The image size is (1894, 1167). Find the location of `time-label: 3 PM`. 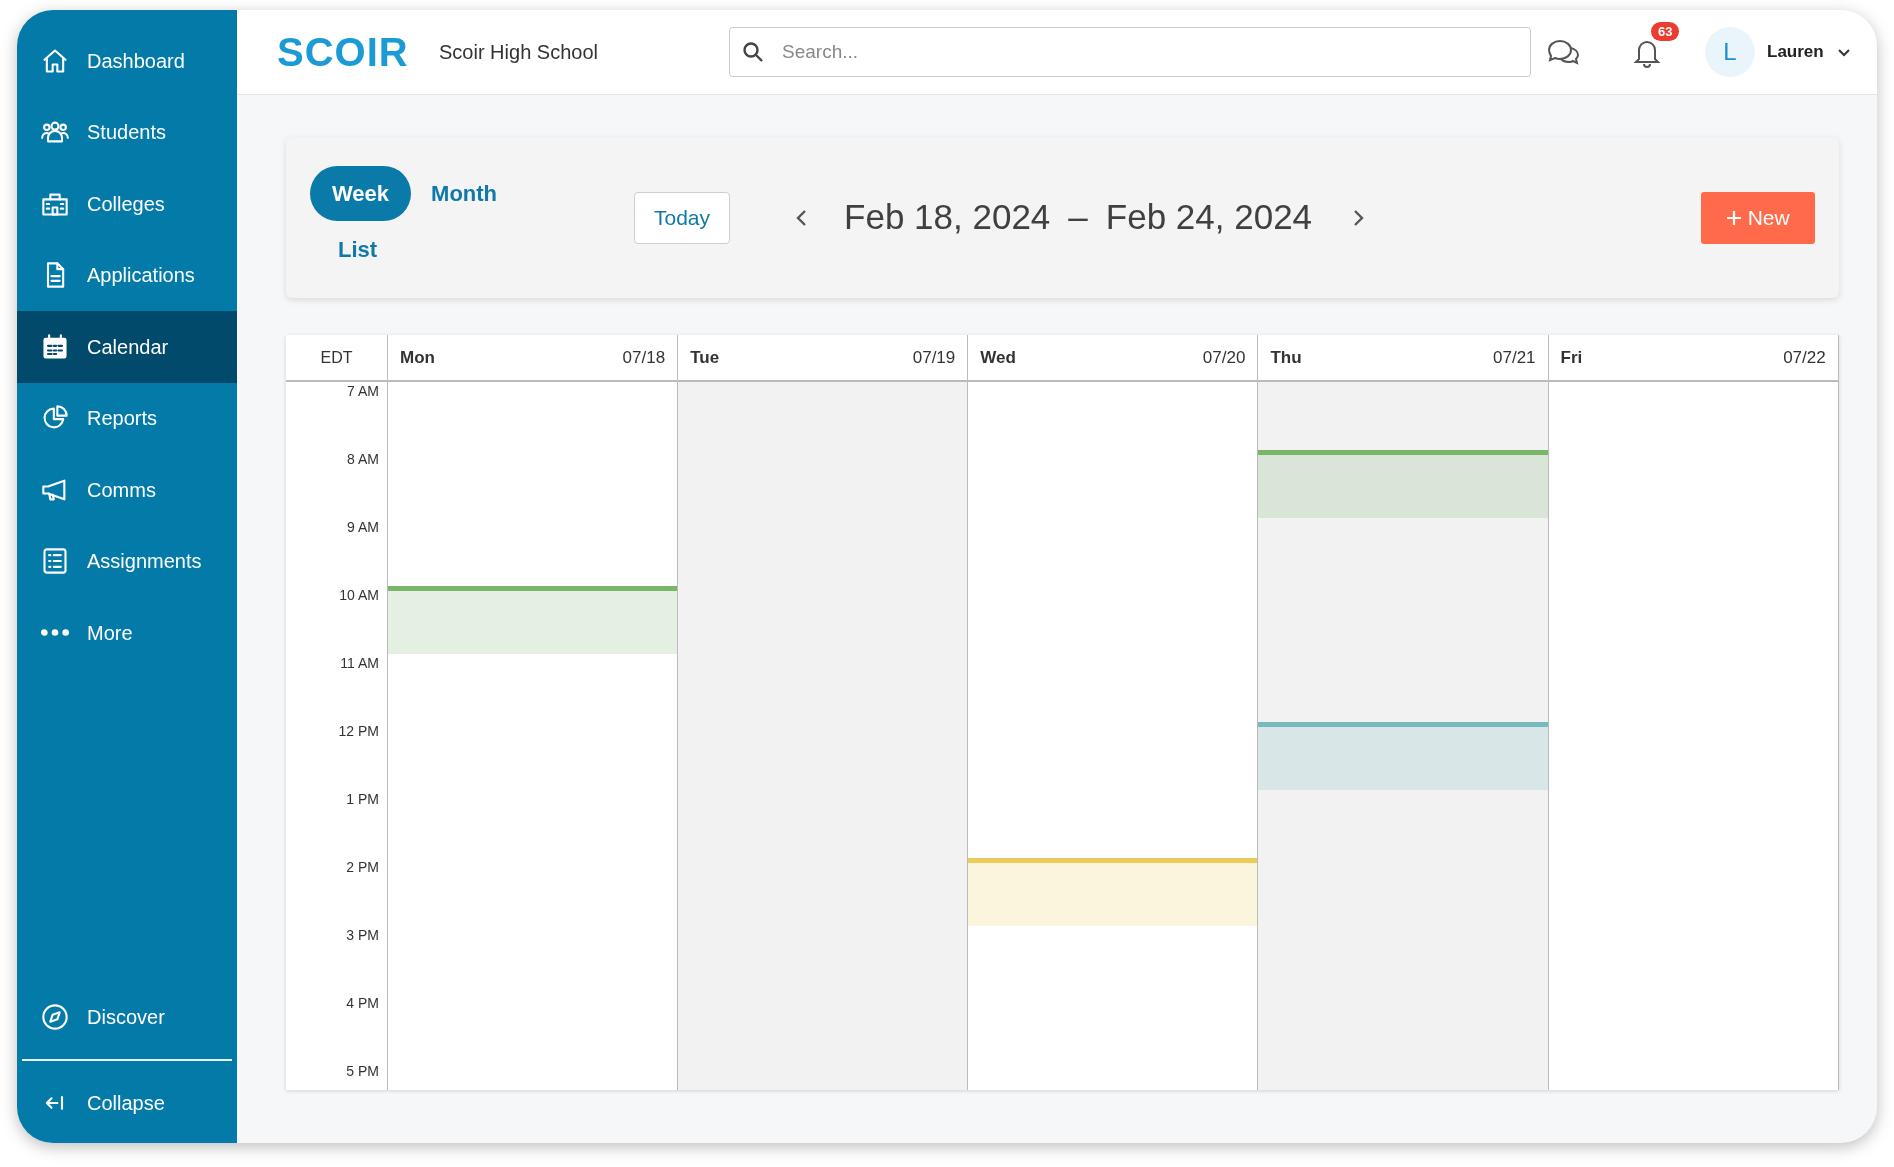

time-label: 3 PM is located at coordinates (362, 936).